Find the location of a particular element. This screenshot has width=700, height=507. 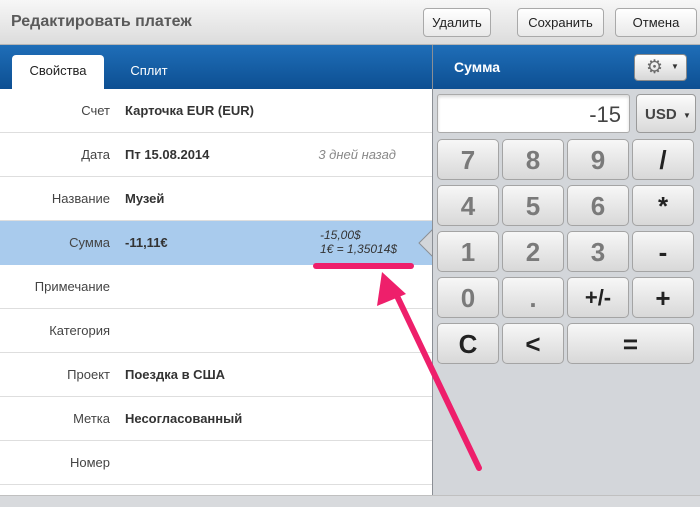

amount-label: Сумма is located at coordinates (89, 242).